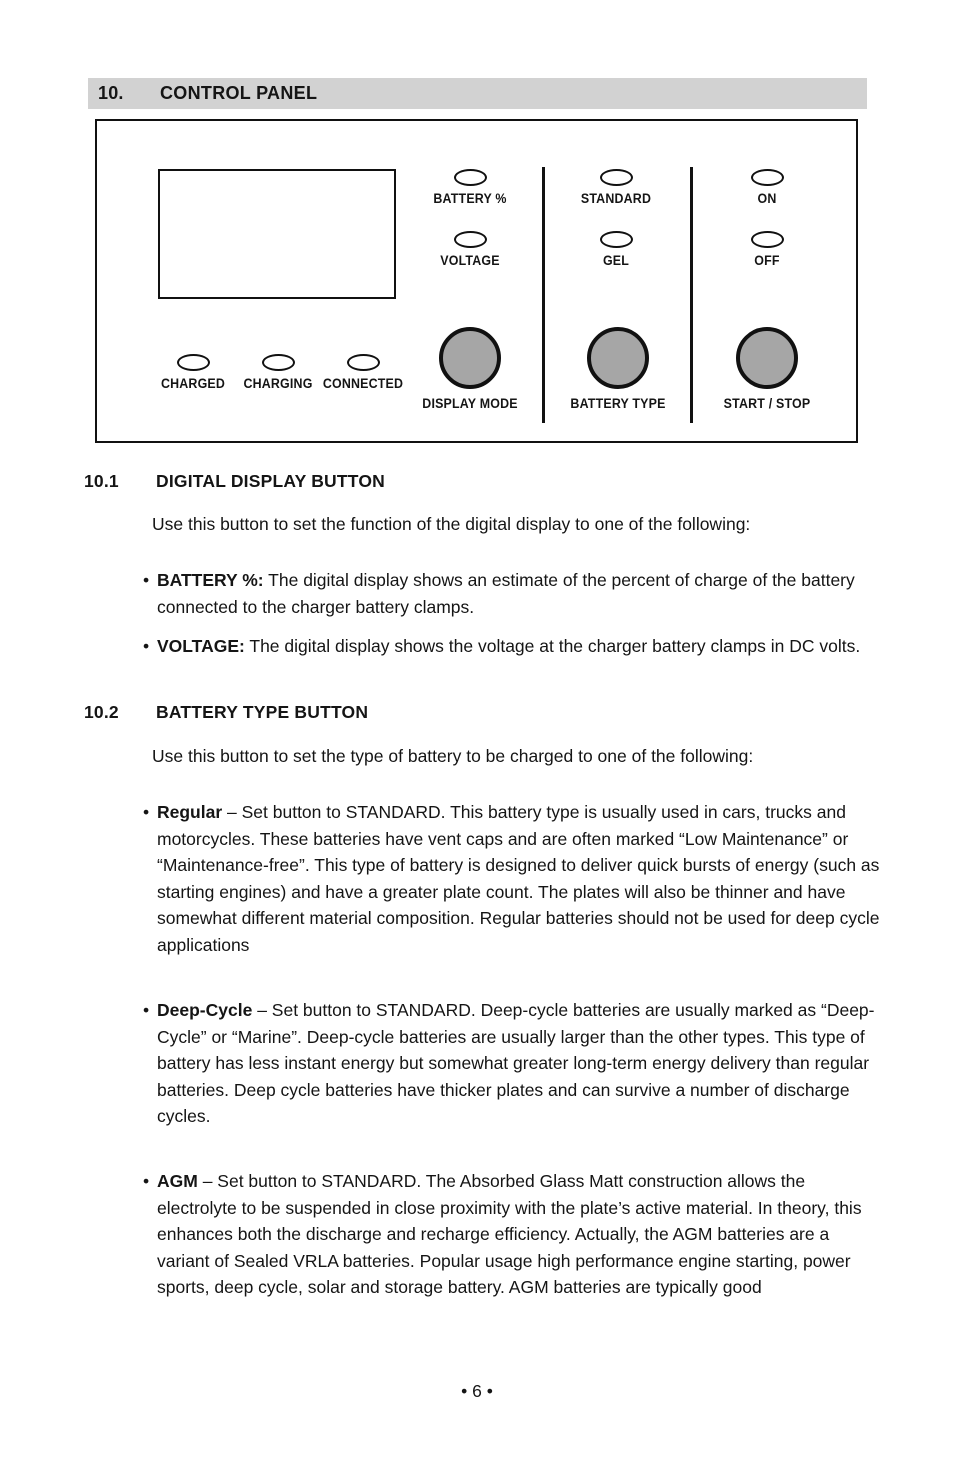 This screenshot has height=1475, width=954. Describe the element at coordinates (616, 198) in the screenshot. I see `led-label: STANDARD` at that location.